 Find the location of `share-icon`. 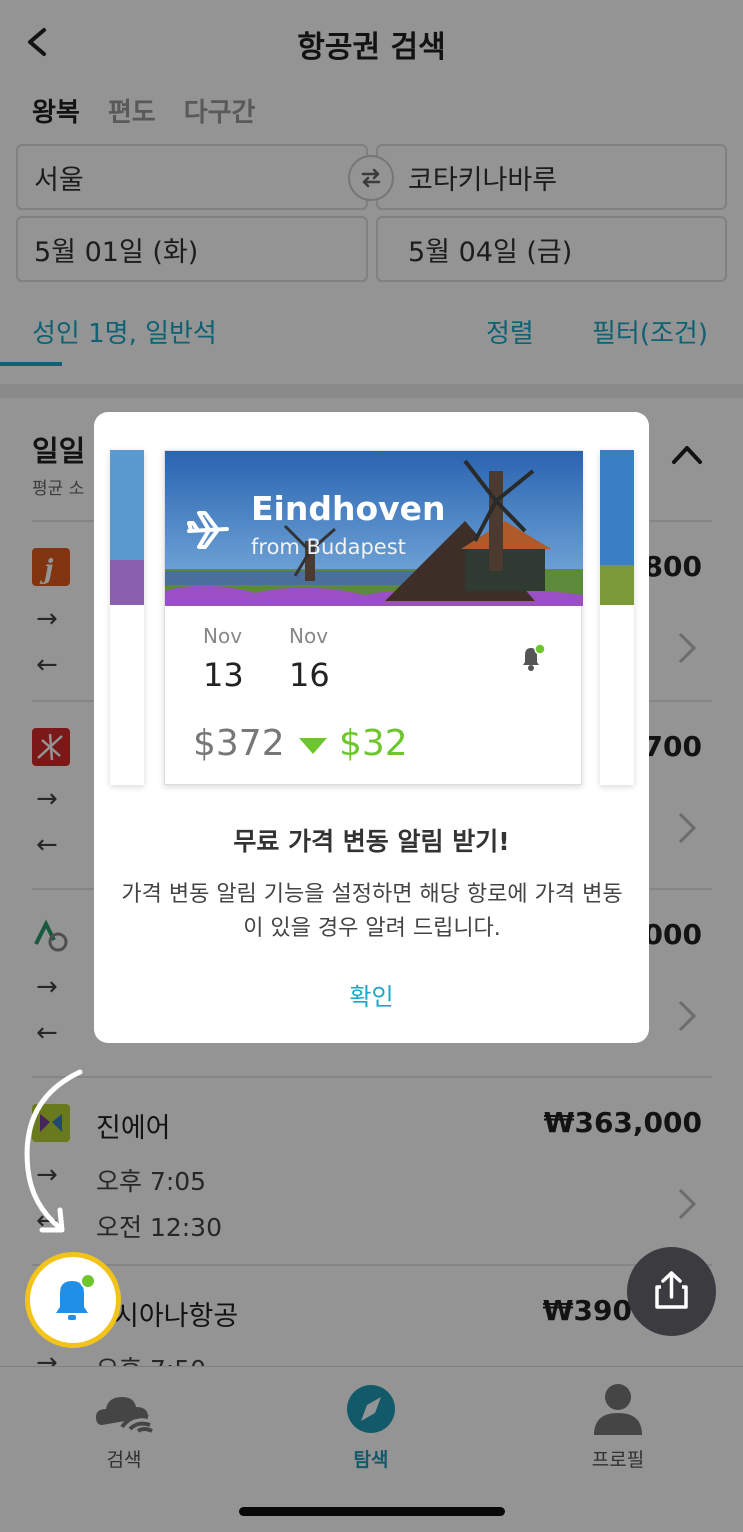

share-icon is located at coordinates (671, 1290).